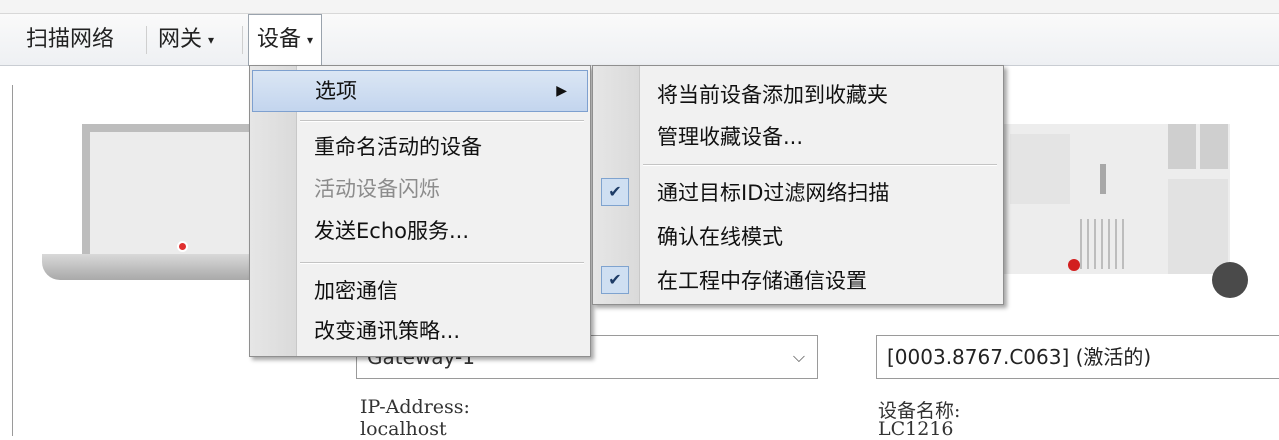 The height and width of the screenshot is (440, 1279). Describe the element at coordinates (420, 91) in the screenshot. I see `menu-item-options: 选项 ▶` at that location.